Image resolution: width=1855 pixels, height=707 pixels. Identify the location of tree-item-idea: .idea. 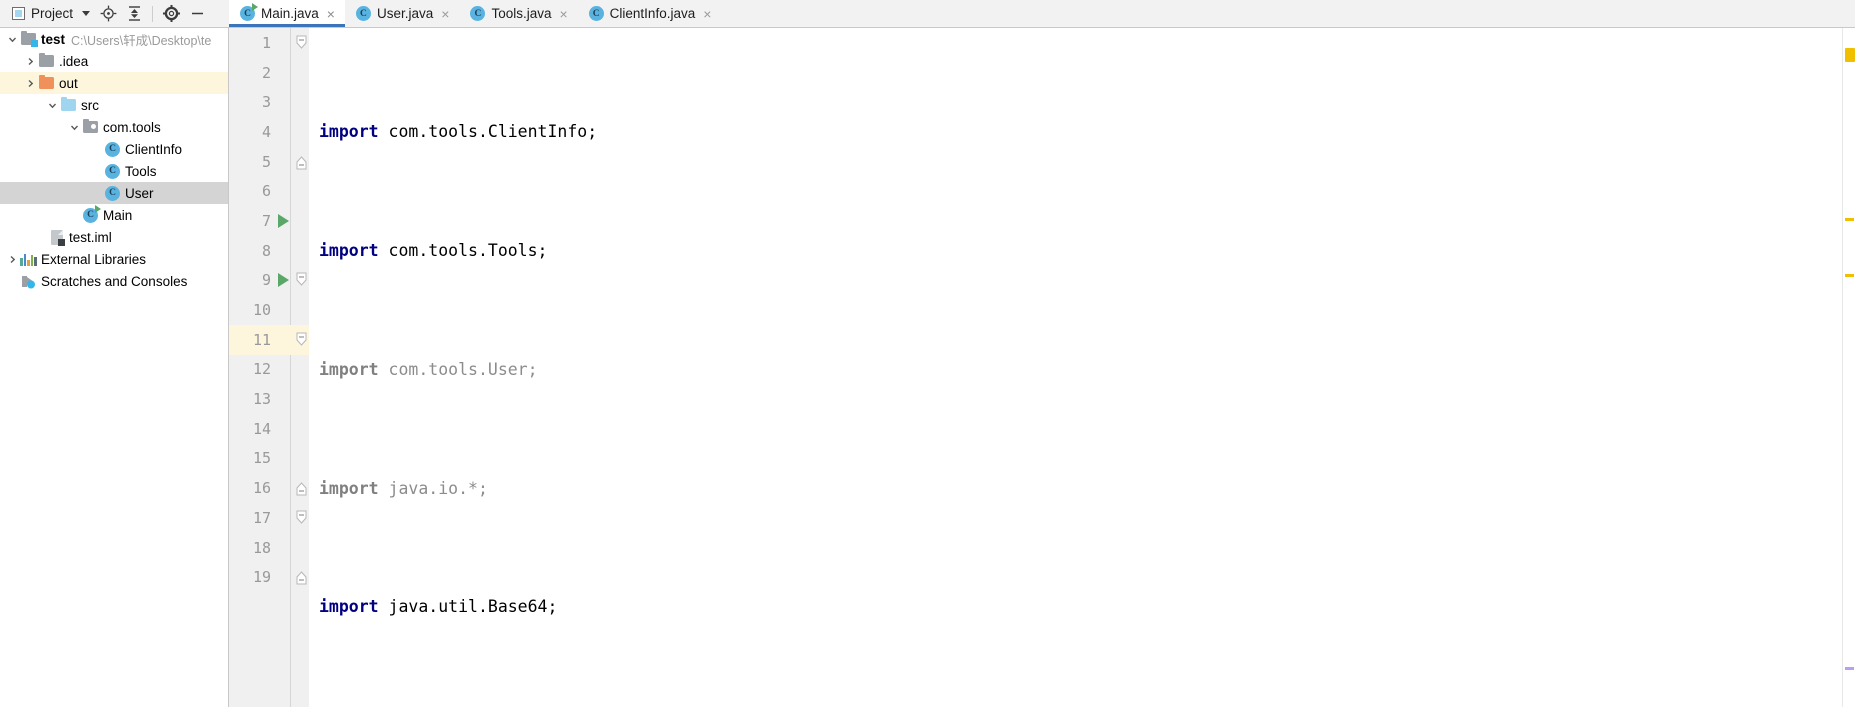
(114, 61).